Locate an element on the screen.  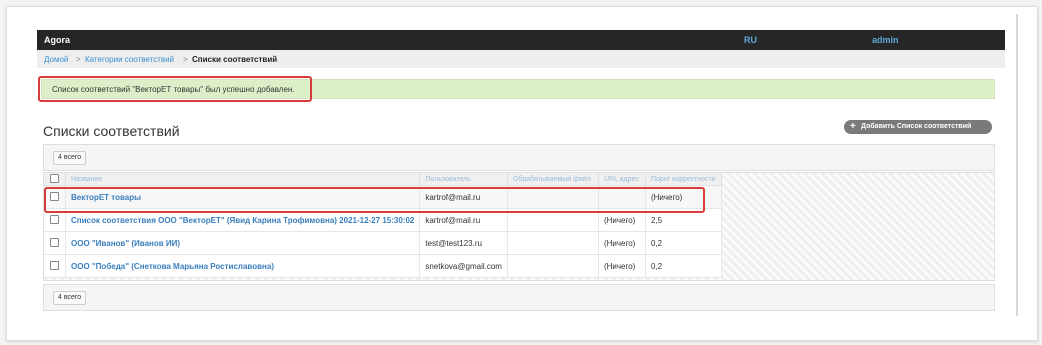
add-list-button: + Добавить Список соответствий is located at coordinates (918, 127).